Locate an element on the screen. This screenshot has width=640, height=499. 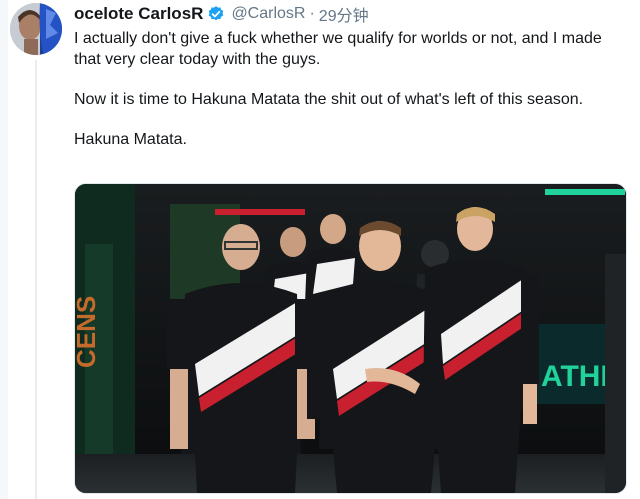
tweet-paragraph: Hakuna Matata. is located at coordinates (130, 139).